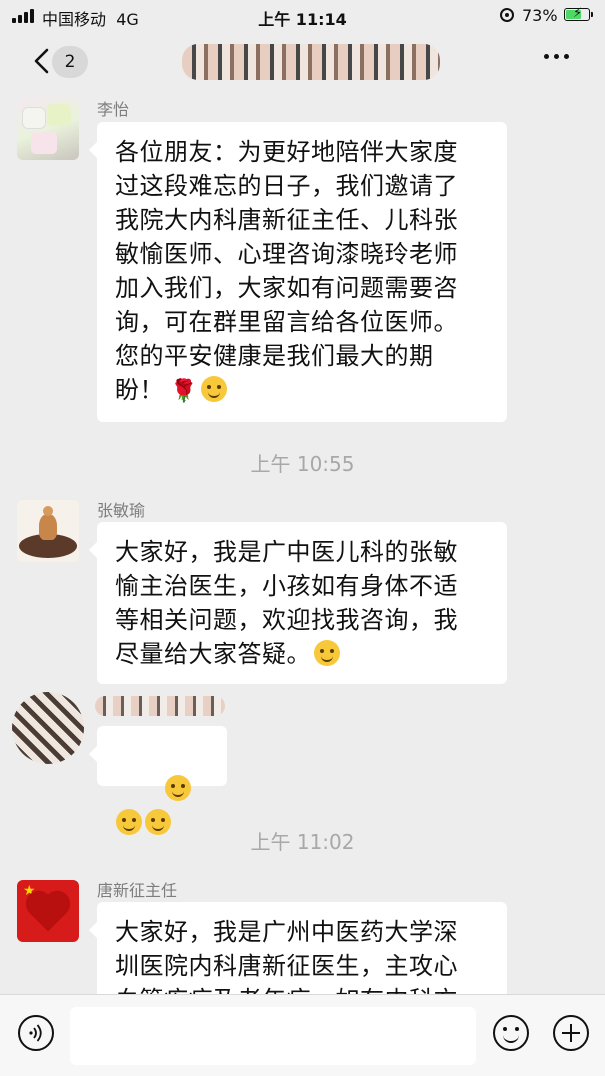 This screenshot has height=1076, width=605. What do you see at coordinates (556, 56) in the screenshot?
I see `more-button` at bounding box center [556, 56].